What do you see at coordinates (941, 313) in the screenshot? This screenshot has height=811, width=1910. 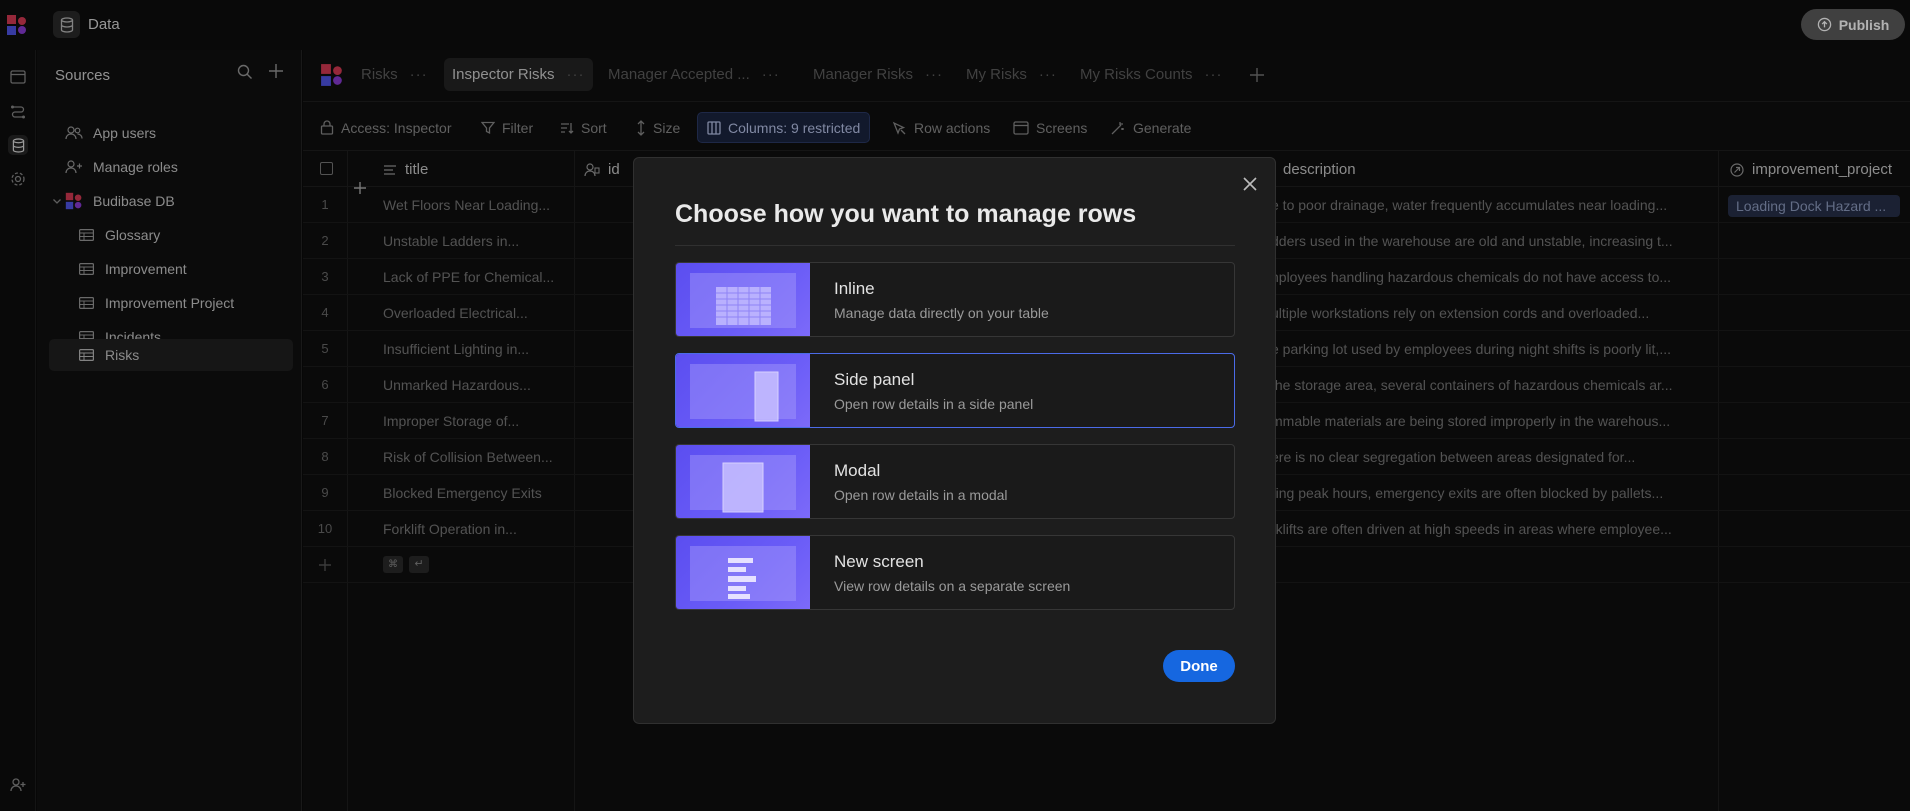 I see `option-description: Manage data directly on your table` at bounding box center [941, 313].